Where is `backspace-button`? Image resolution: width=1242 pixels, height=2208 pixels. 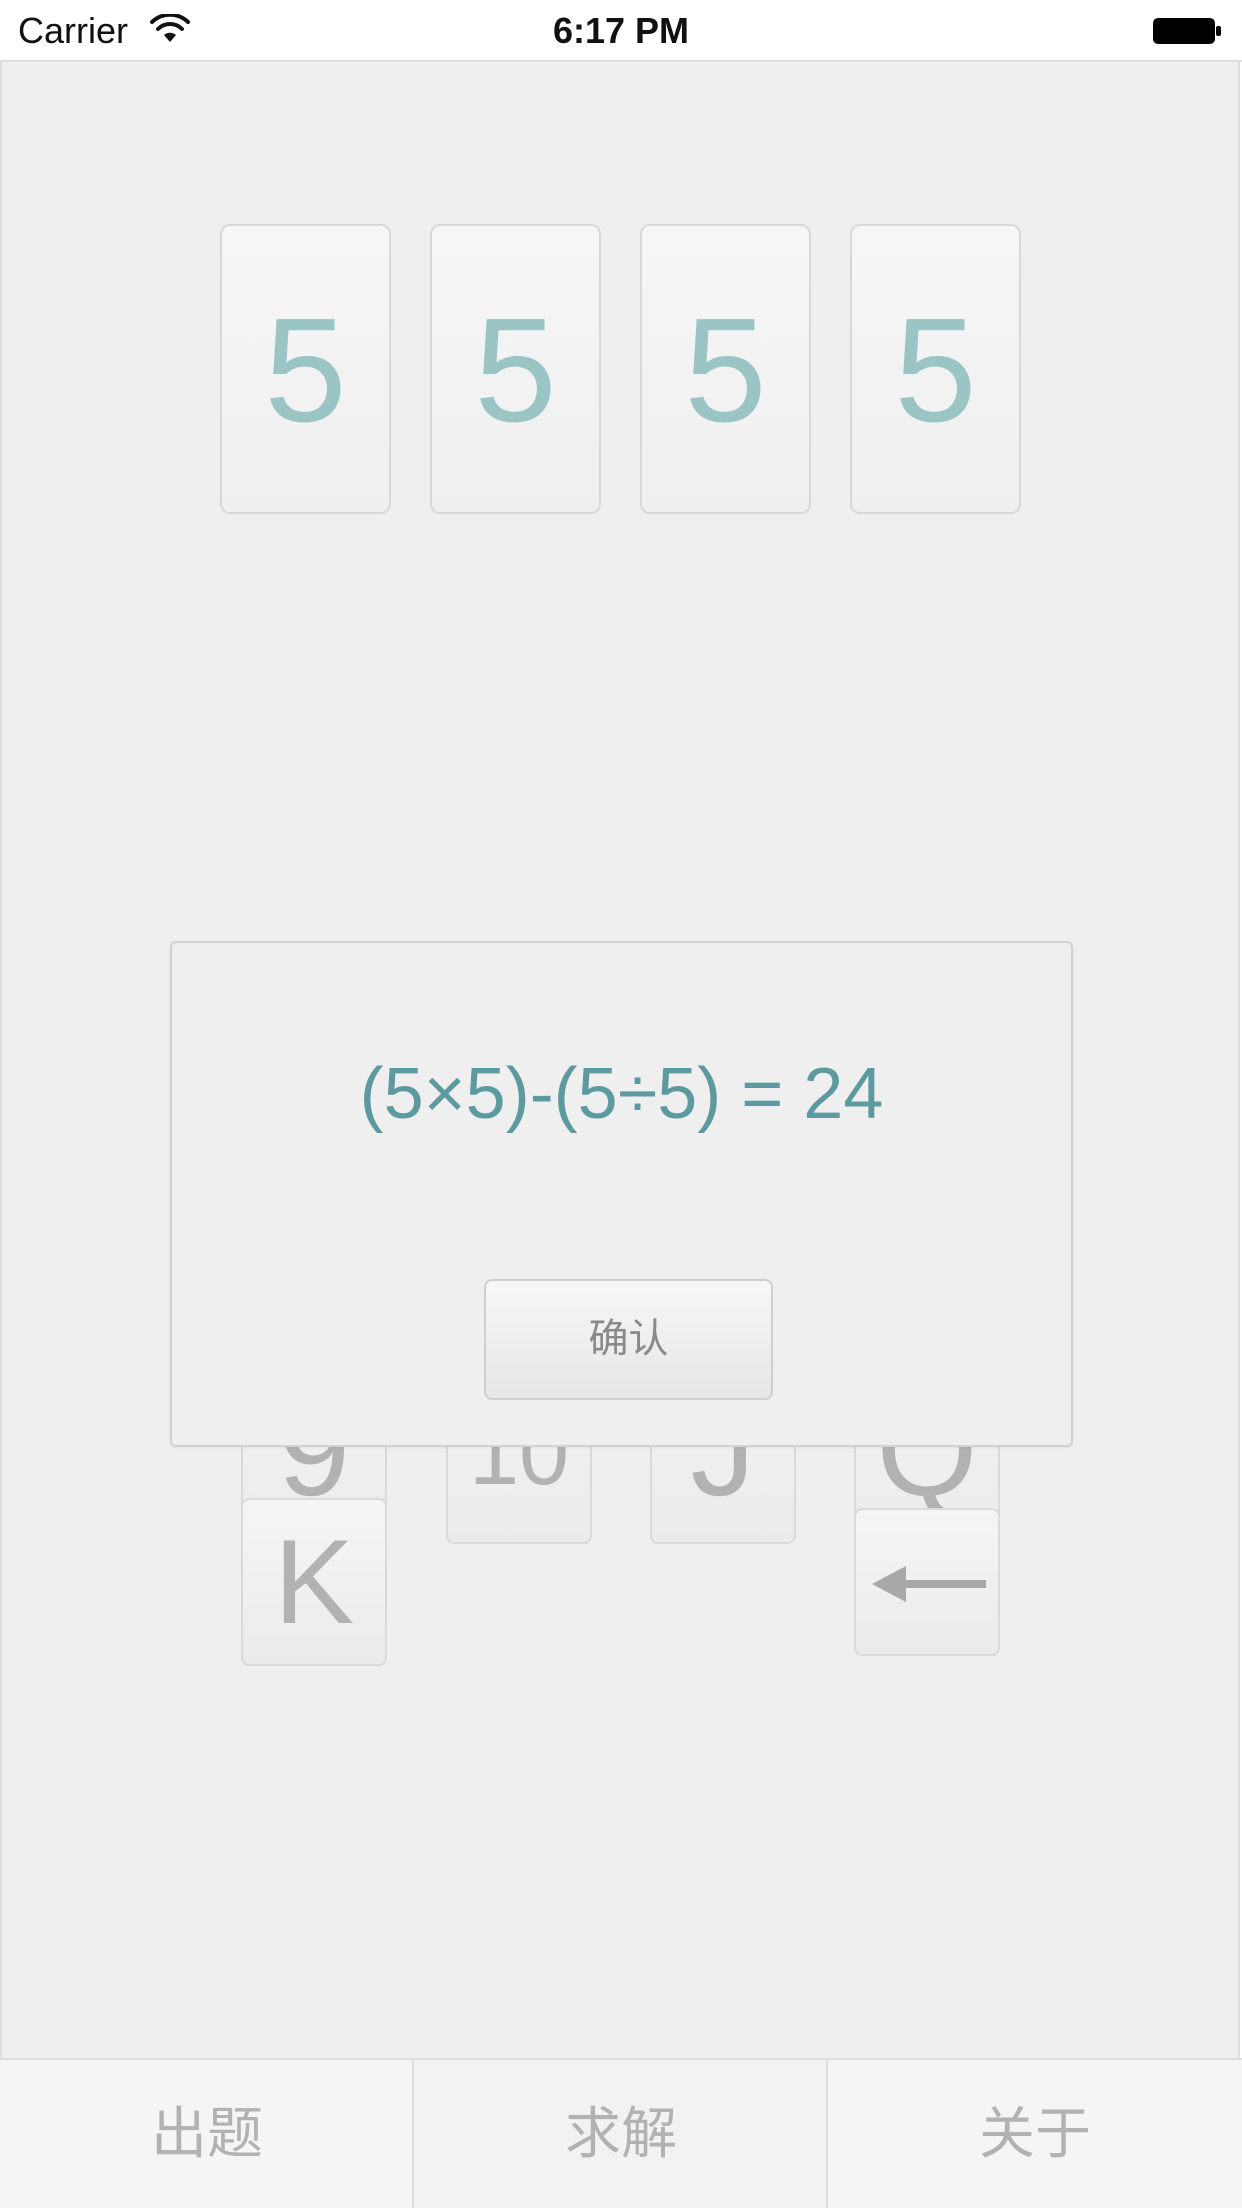 backspace-button is located at coordinates (927, 1582).